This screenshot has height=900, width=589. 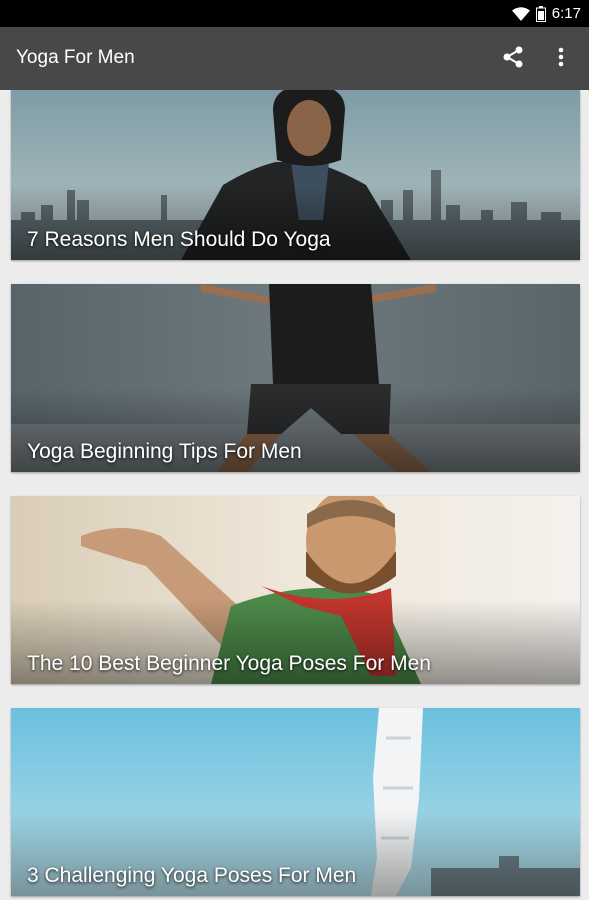 I want to click on app-bar: Yoga For Men, so click(x=294, y=58).